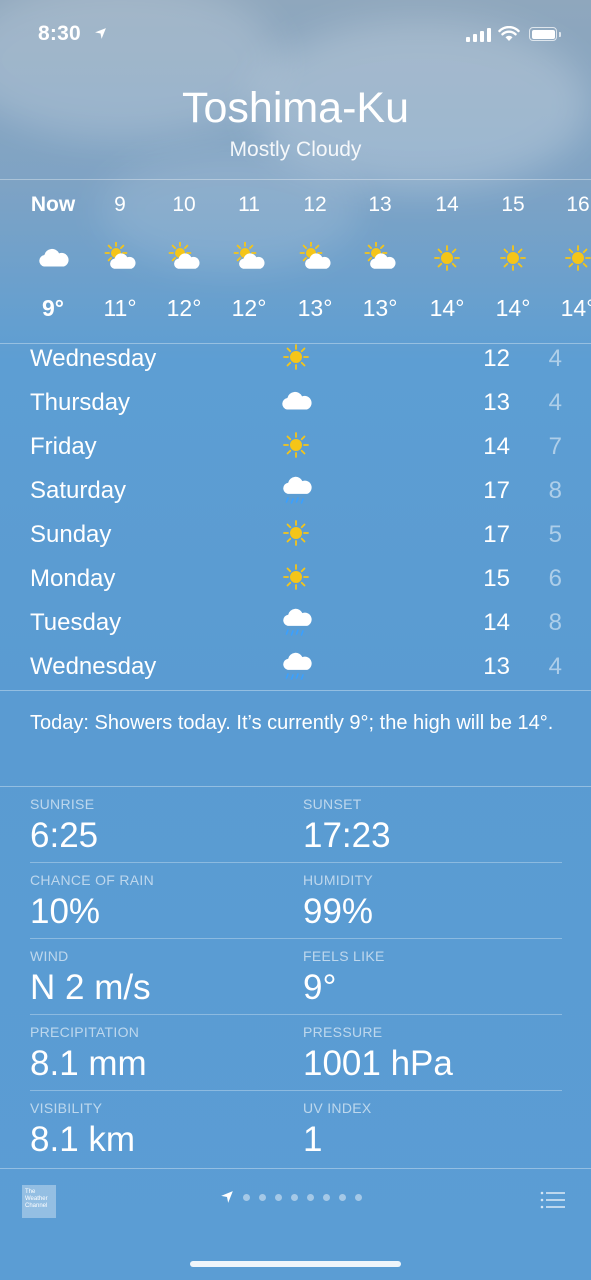 The image size is (591, 1280). What do you see at coordinates (249, 204) in the screenshot?
I see `hour-label: 11` at bounding box center [249, 204].